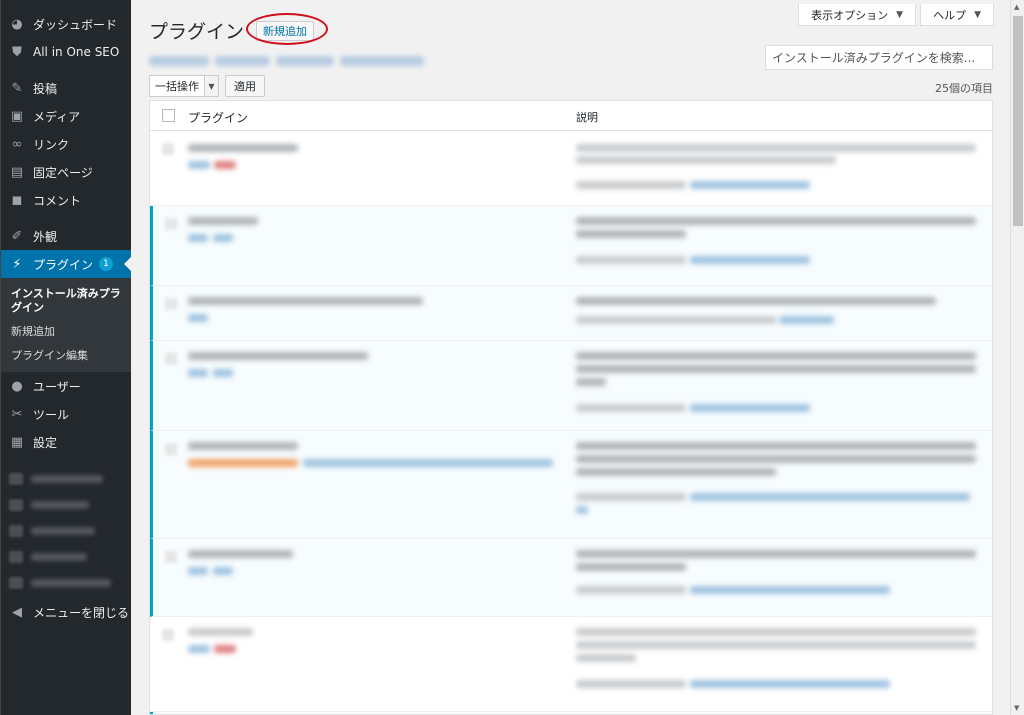 Image resolution: width=1024 pixels, height=715 pixels. Describe the element at coordinates (245, 86) in the screenshot. I see `apply-button: 適用` at that location.